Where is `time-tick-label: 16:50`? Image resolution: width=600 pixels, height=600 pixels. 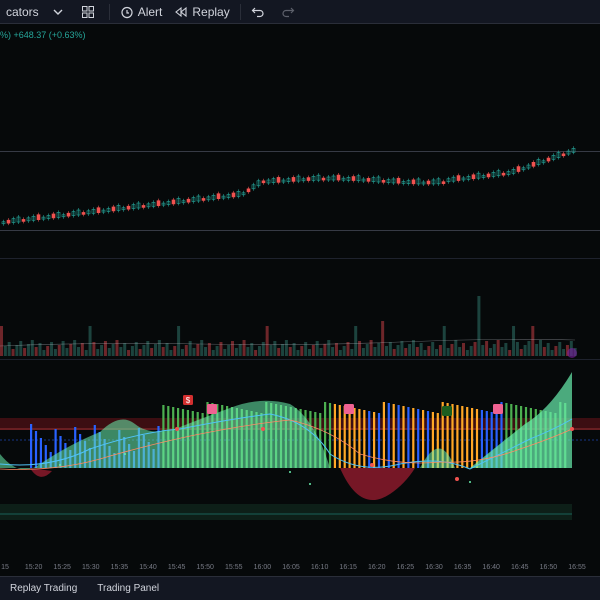 time-tick-label: 16:50 is located at coordinates (548, 567).